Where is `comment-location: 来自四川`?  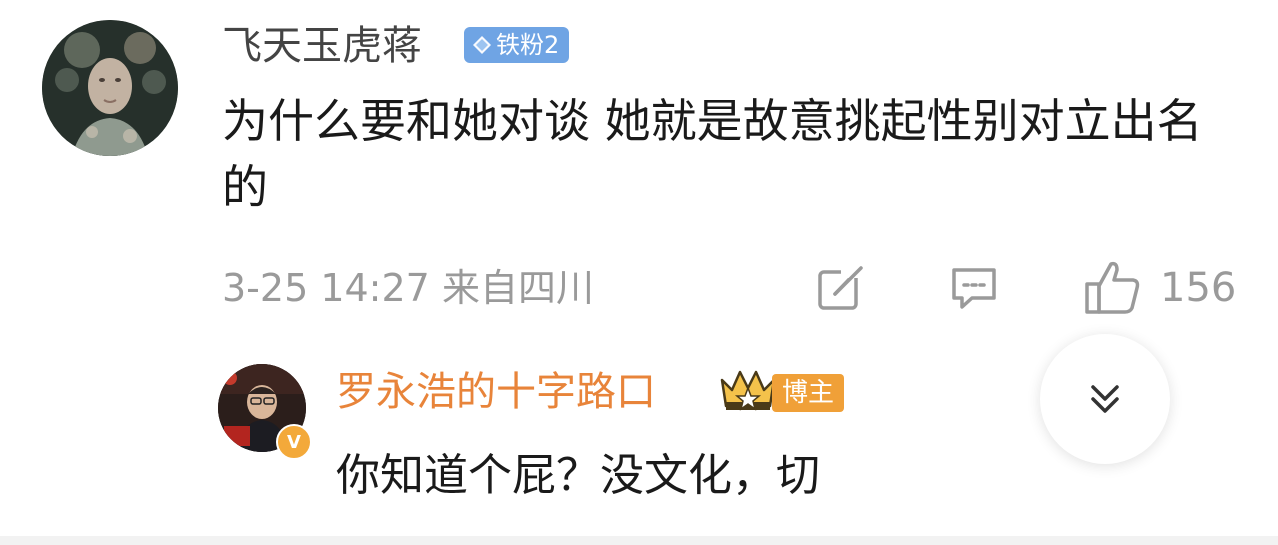
comment-location: 来自四川 is located at coordinates (517, 288).